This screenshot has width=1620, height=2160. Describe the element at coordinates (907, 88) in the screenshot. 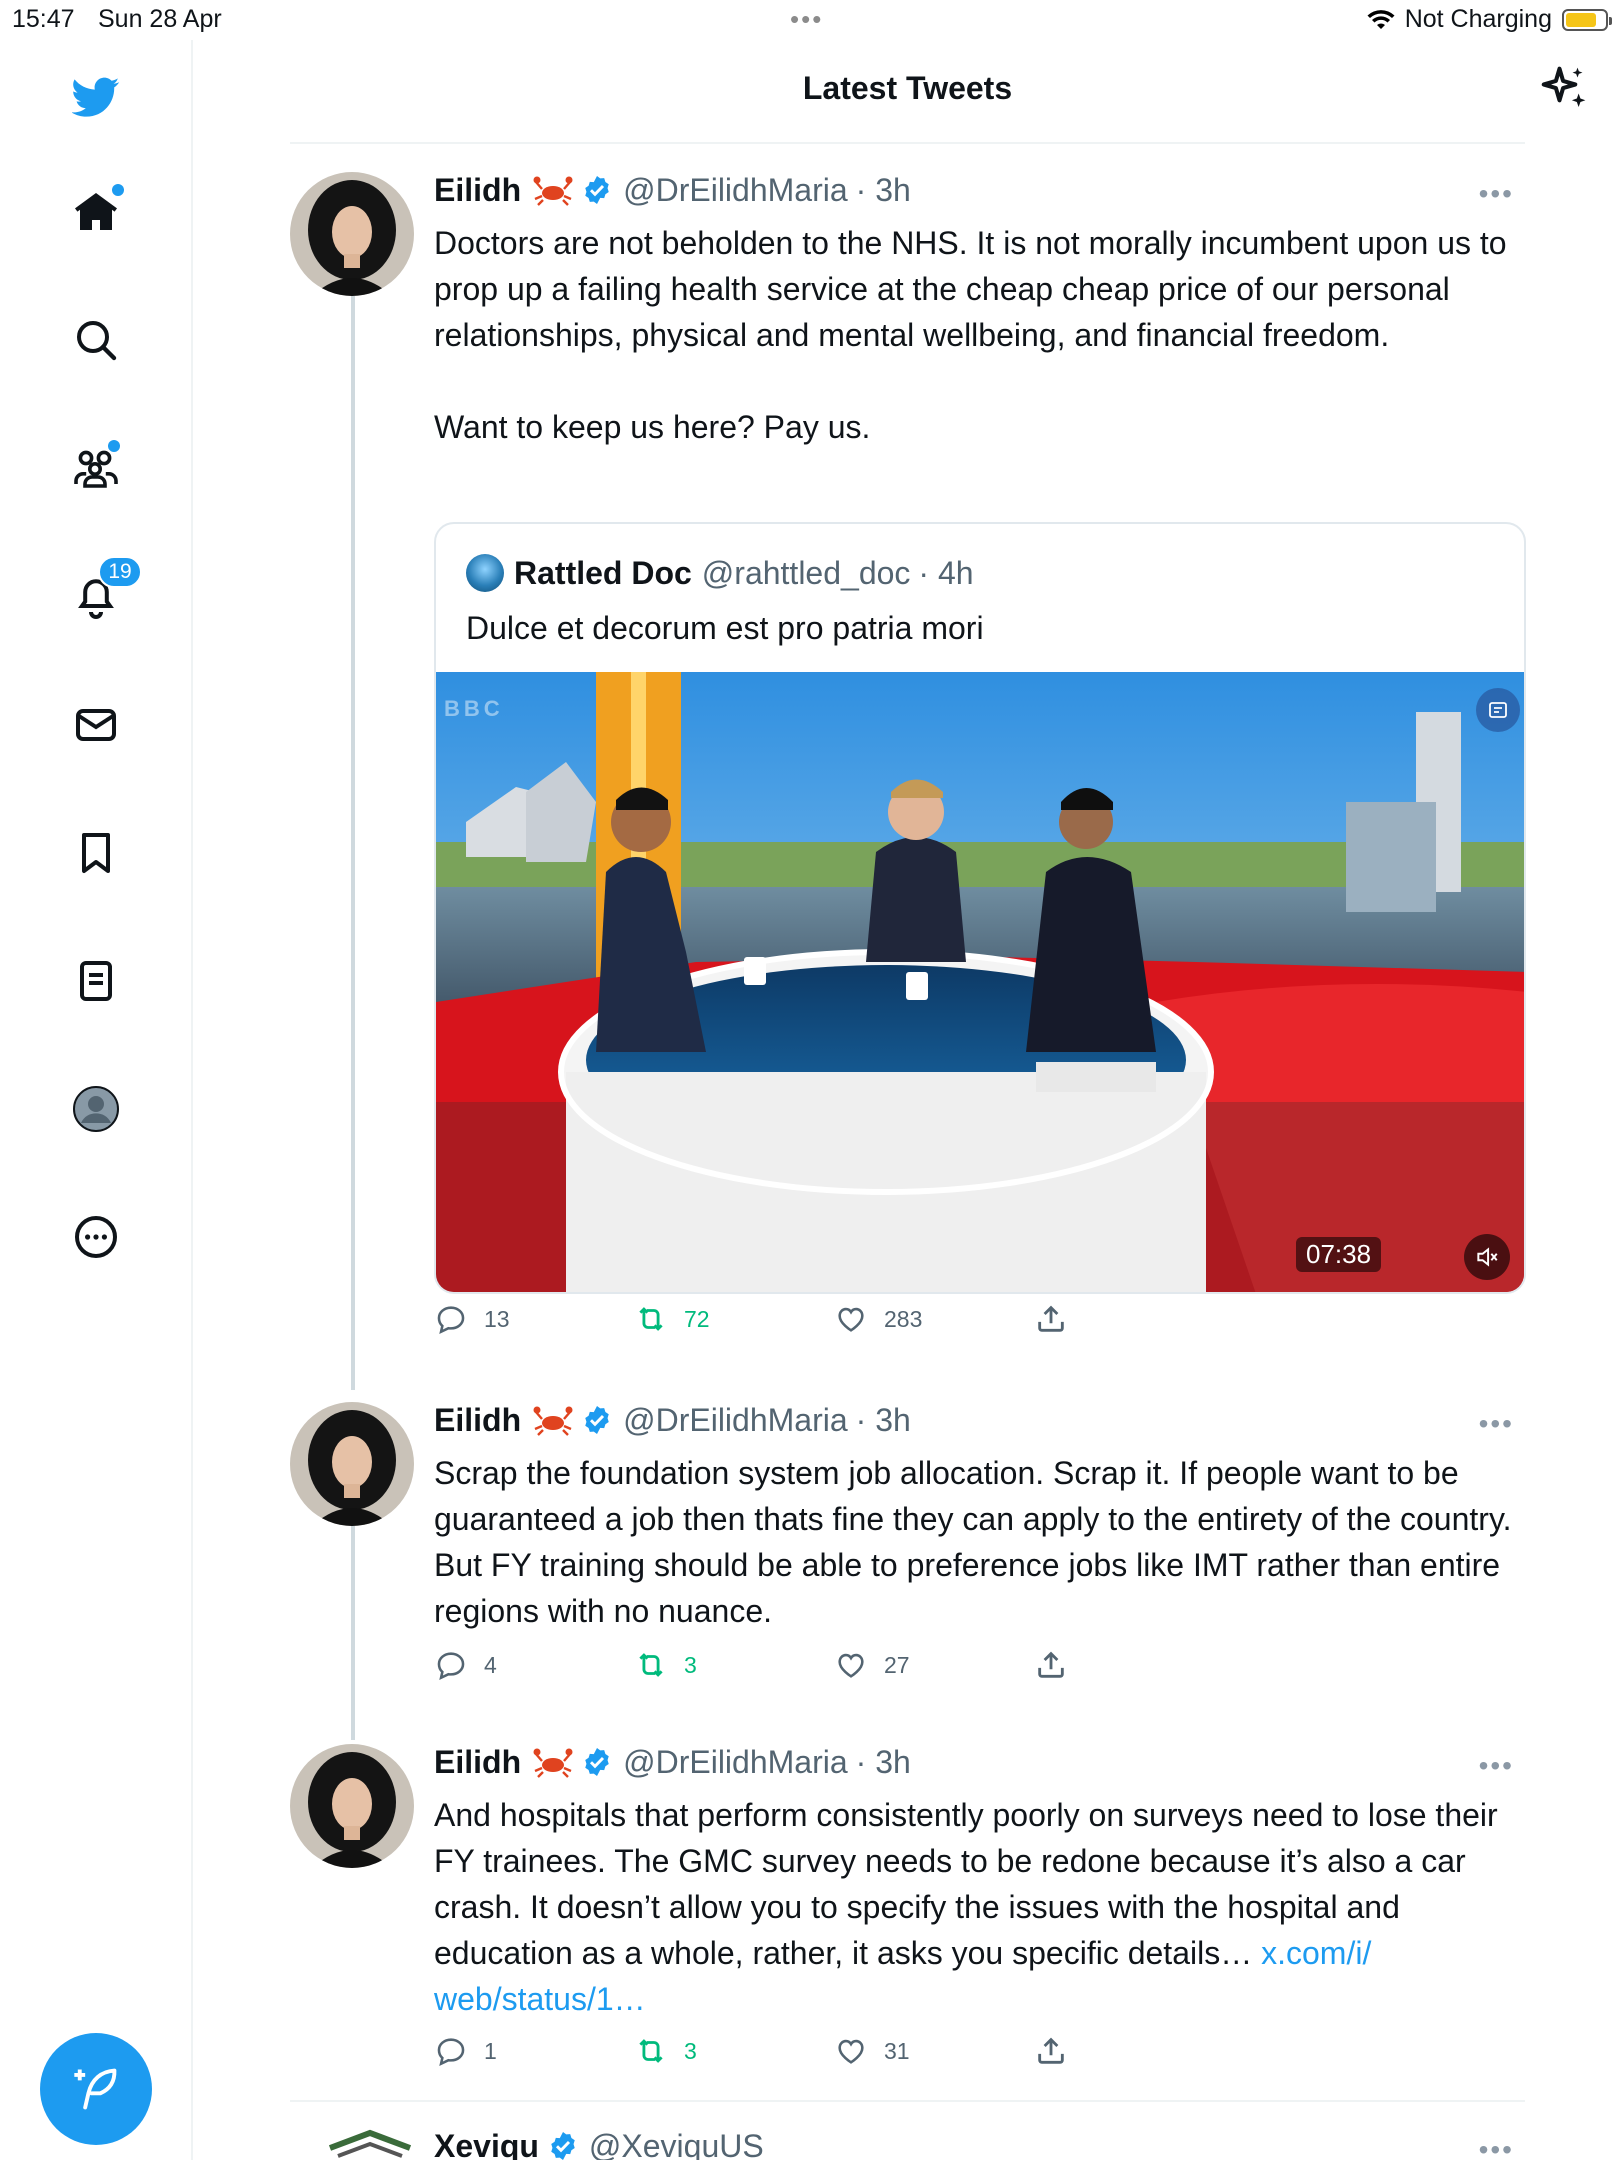

I see `page-title: Latest Tweets` at that location.